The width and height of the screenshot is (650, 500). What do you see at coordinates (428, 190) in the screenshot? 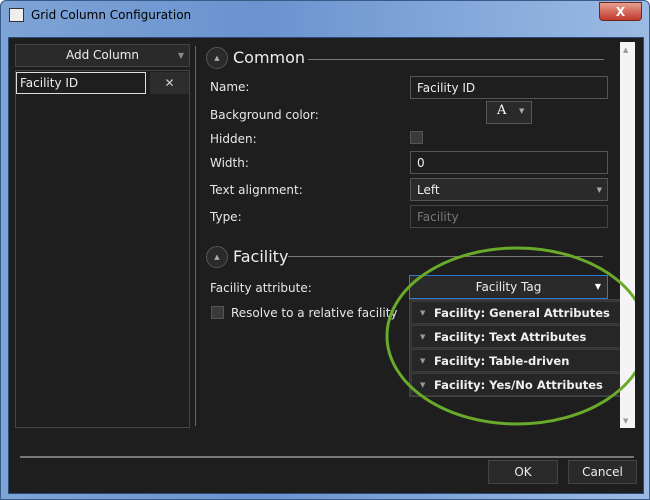
I see `text-alignment-value: Left` at bounding box center [428, 190].